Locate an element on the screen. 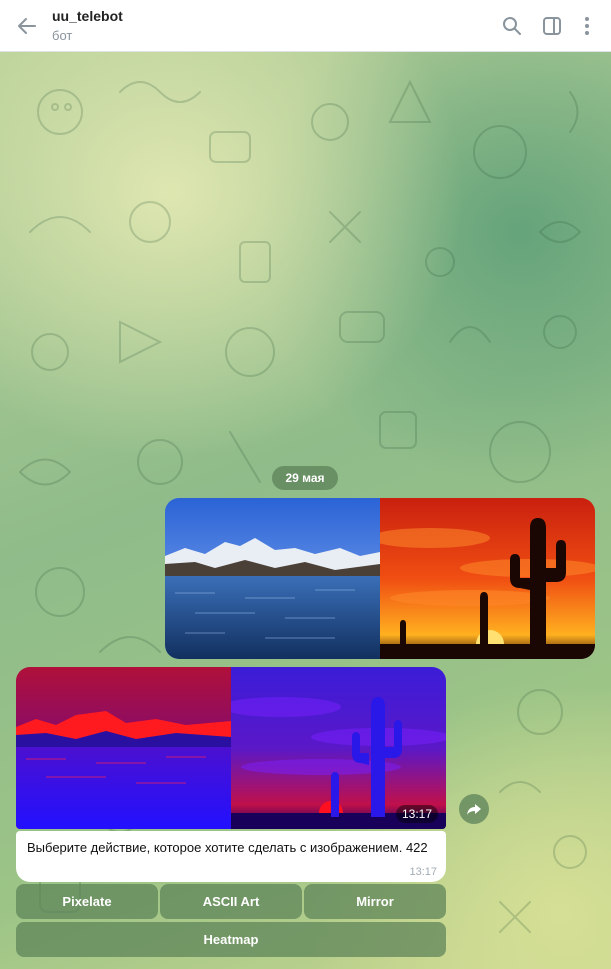 The height and width of the screenshot is (969, 611). chat-header: uu_telebot бот is located at coordinates (305, 26).